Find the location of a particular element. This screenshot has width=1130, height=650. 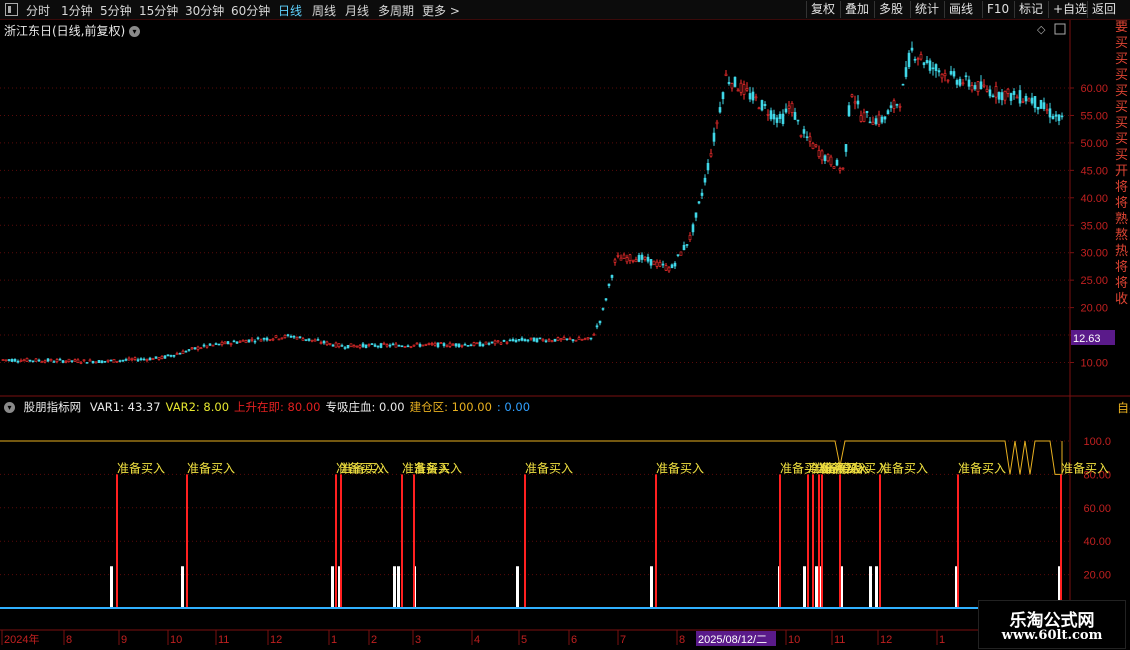

indicator-tick-label: 20.00 is located at coordinates (1097, 576).